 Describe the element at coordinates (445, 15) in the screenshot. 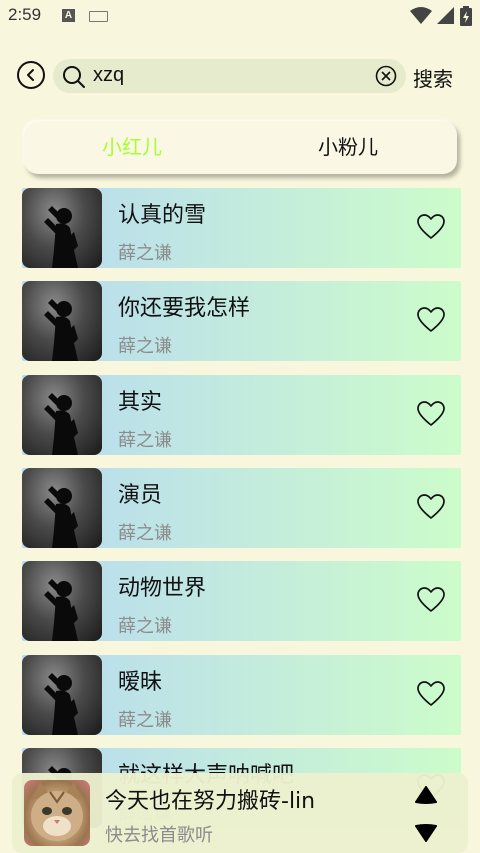

I see `signal-icon` at that location.